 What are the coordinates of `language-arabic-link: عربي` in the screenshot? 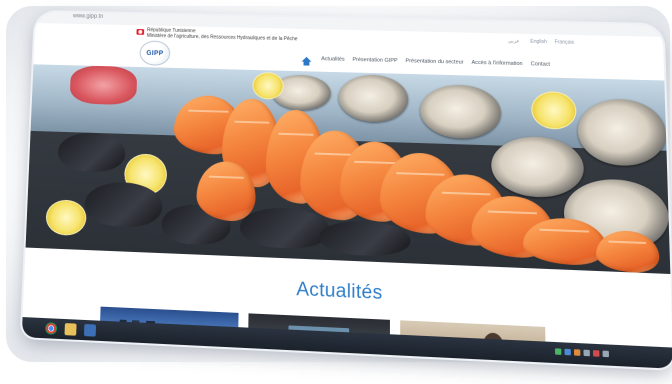 It's located at (513, 41).